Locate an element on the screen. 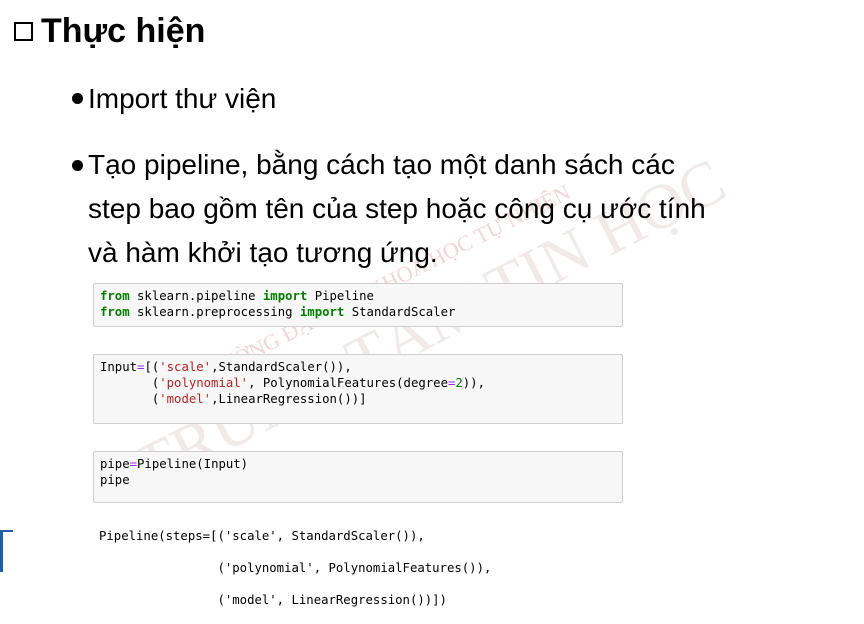  heading-title: Thực hiện is located at coordinates (123, 31).